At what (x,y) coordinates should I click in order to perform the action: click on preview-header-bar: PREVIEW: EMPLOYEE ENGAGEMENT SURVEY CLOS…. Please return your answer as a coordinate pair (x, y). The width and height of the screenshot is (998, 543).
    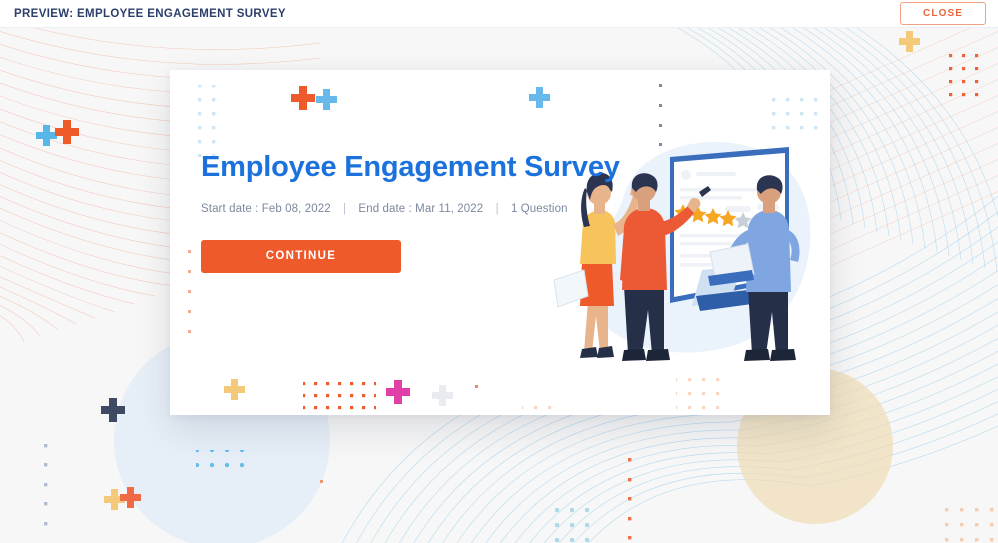
    Looking at the image, I should click on (499, 14).